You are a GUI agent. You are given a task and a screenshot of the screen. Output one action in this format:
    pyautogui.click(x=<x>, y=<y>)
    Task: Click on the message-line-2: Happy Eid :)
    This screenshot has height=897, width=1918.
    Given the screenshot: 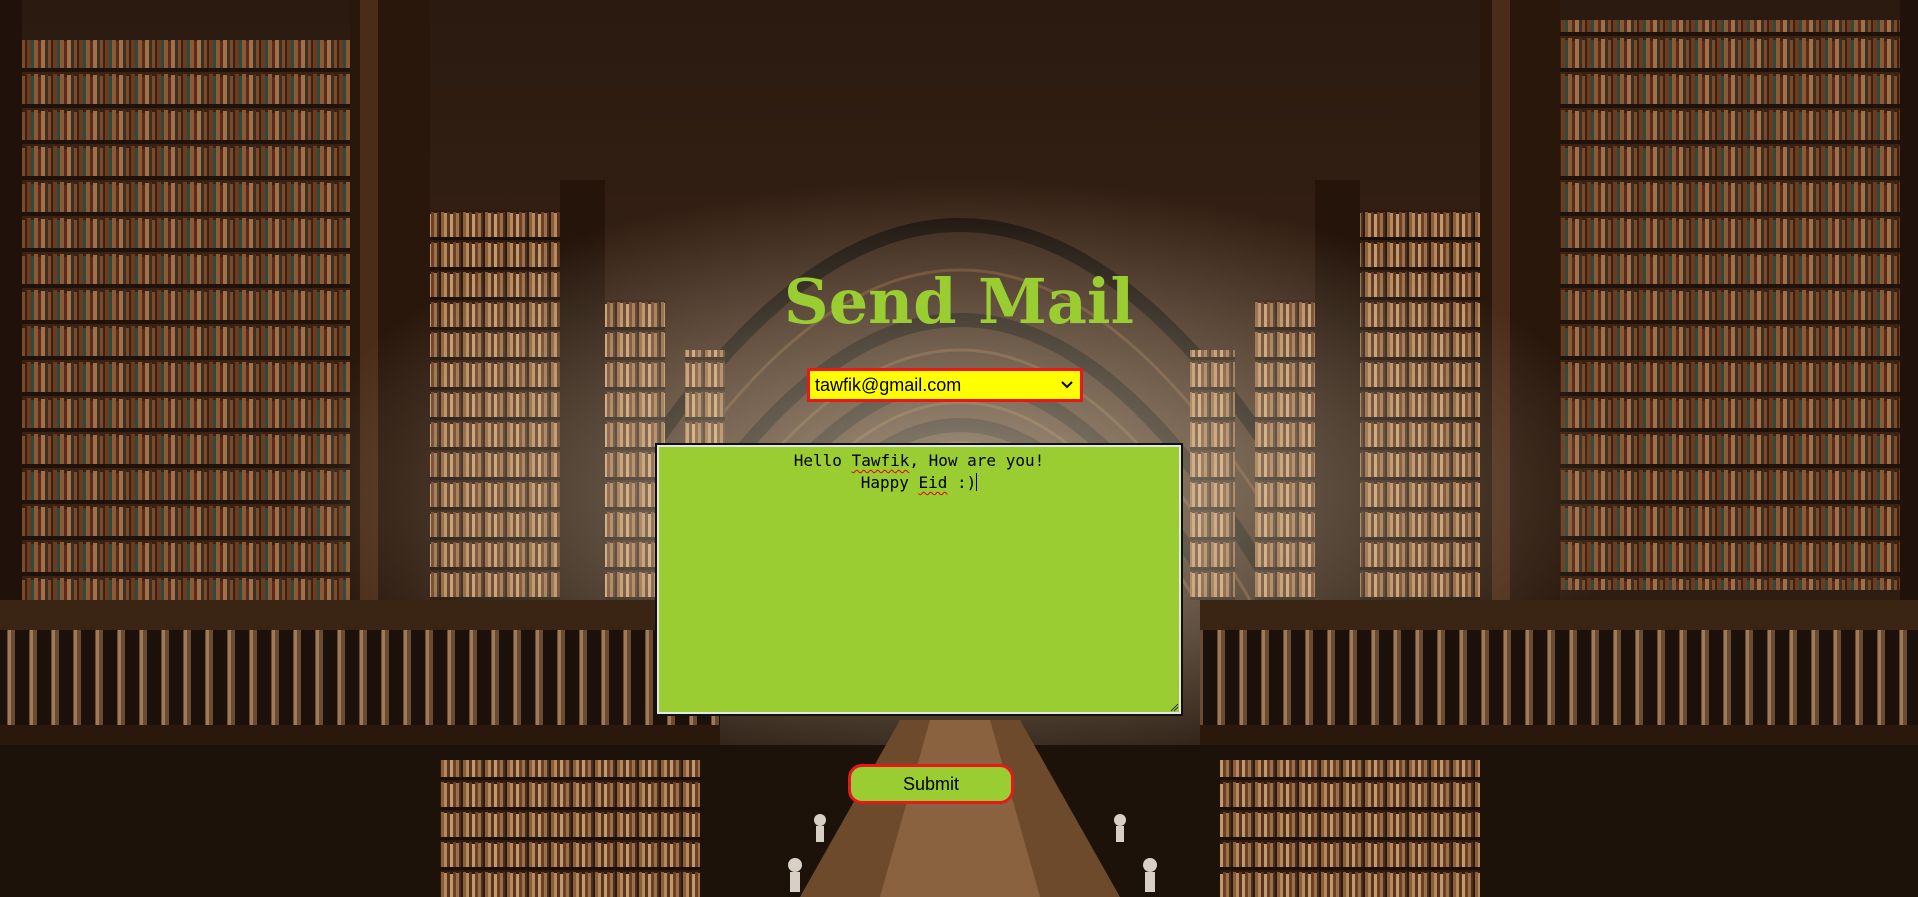 What is the action you would take?
    pyautogui.click(x=919, y=483)
    